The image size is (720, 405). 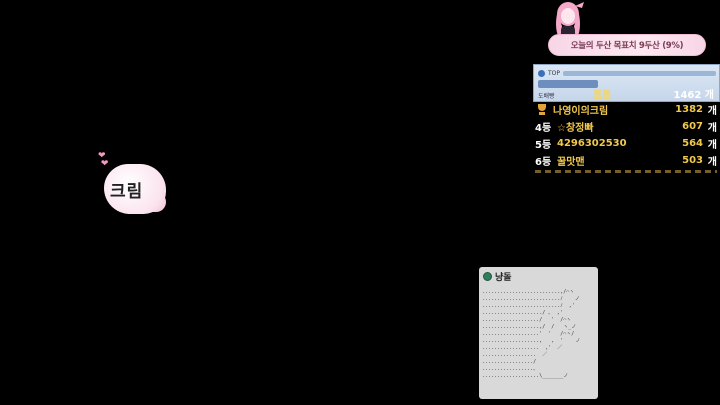 What do you see at coordinates (692, 143) in the screenshot?
I see `rank-count: 564` at bounding box center [692, 143].